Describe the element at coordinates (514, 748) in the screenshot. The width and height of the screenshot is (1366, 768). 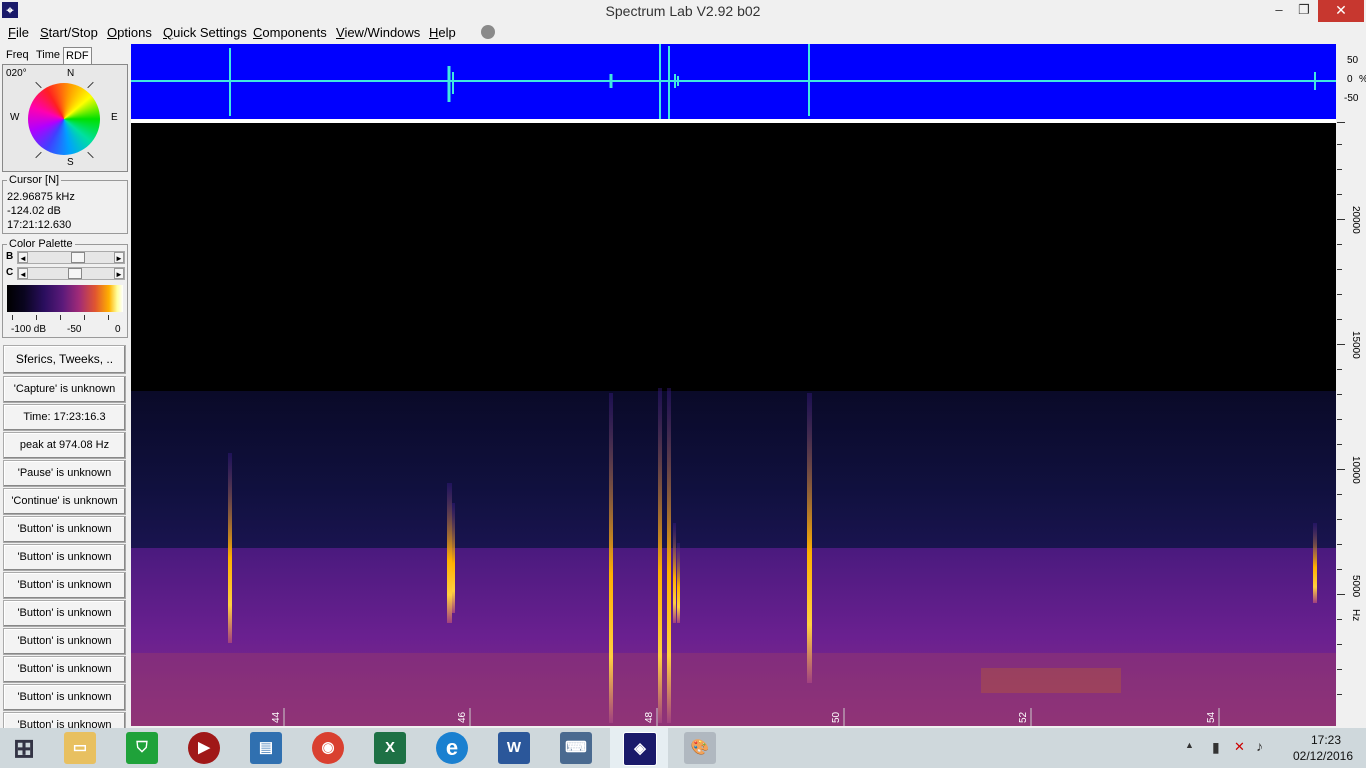
I see `word-icon: W` at that location.